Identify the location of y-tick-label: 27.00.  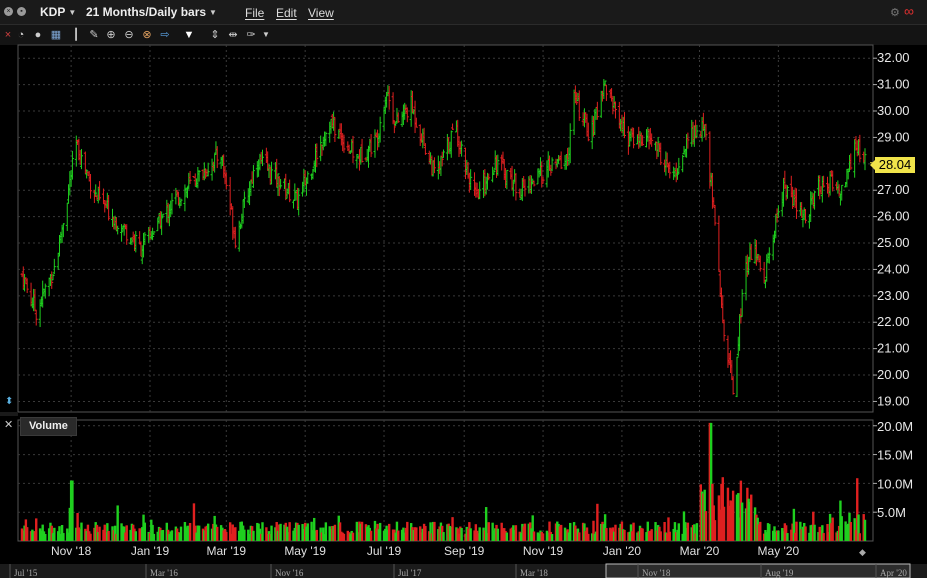
(893, 189).